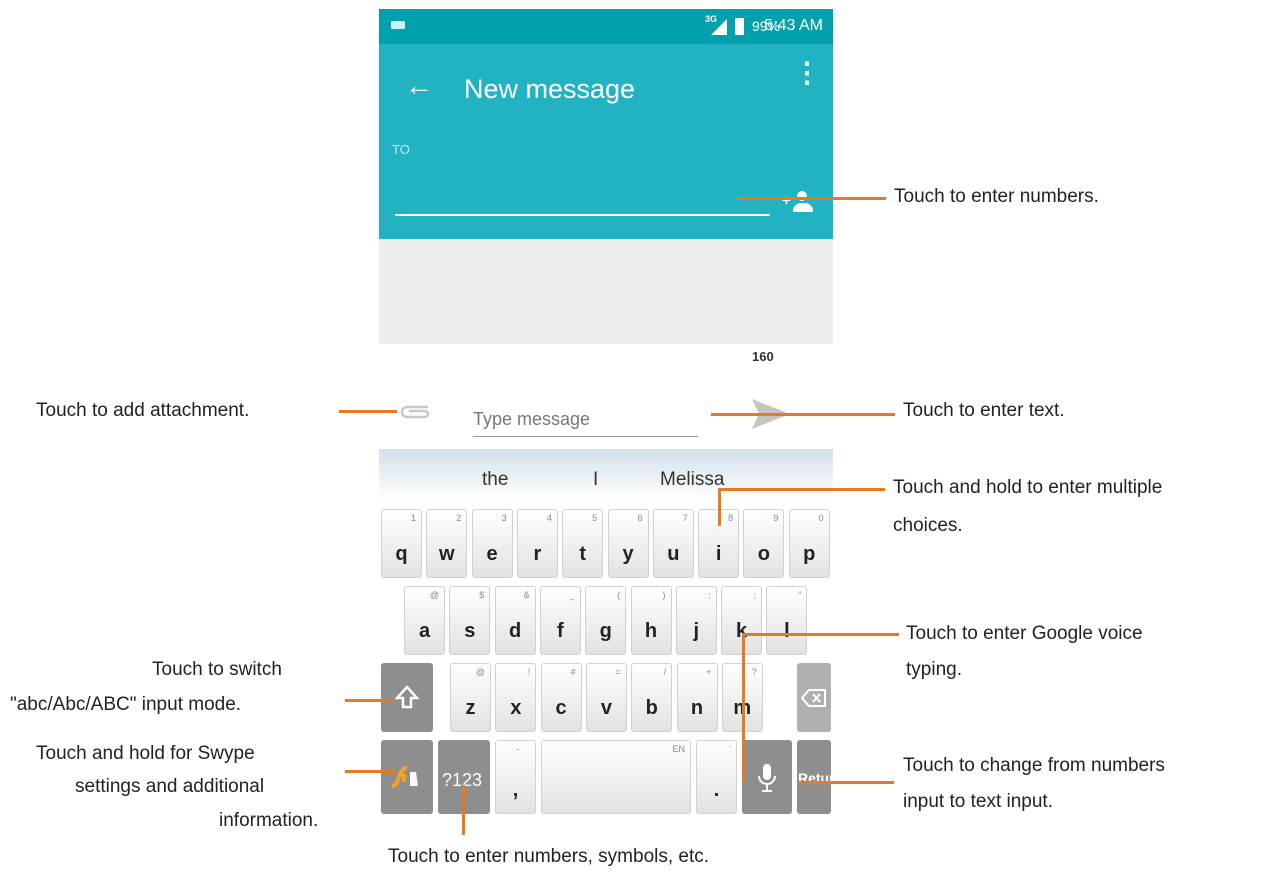 The height and width of the screenshot is (873, 1288). I want to click on phone-screen: 3G 99% 5:43 AM ← New message ⋮ TO +, so click(606, 176).